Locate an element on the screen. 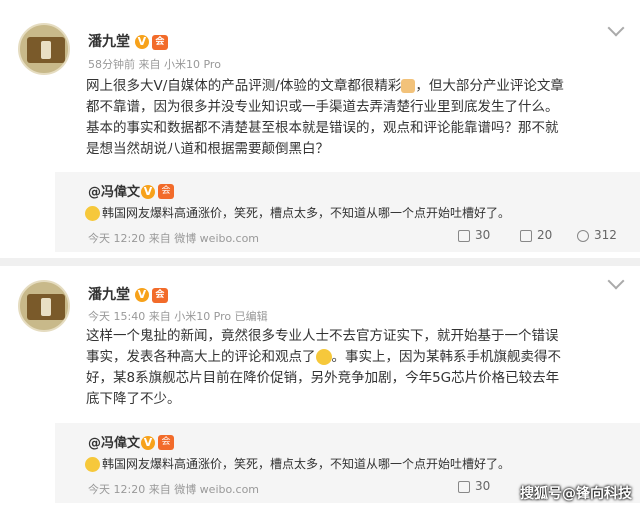 This screenshot has width=640, height=511. text-line: 是想当然胡说八道和根据需要颠倒黑白？ is located at coordinates (207, 149).